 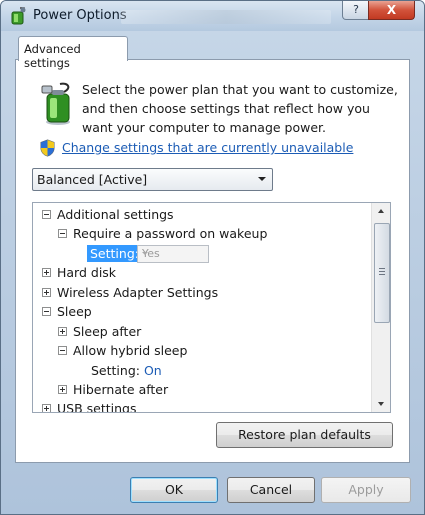 I want to click on hybrid-sleep-value: On, so click(x=153, y=370).